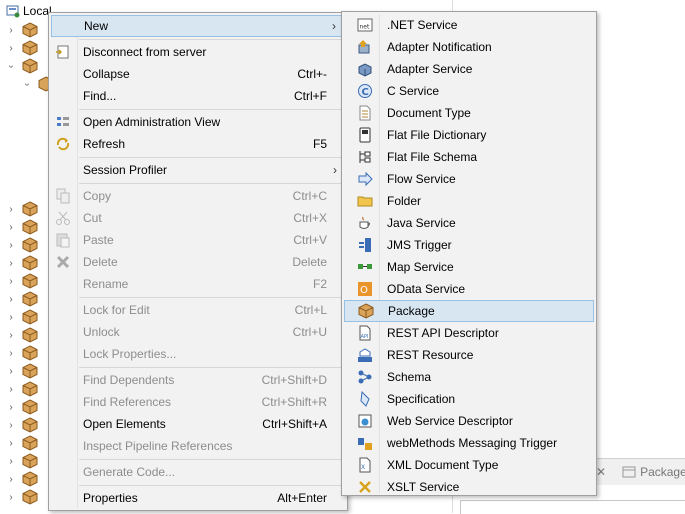 Image resolution: width=685 pixels, height=514 pixels. Describe the element at coordinates (294, 380) in the screenshot. I see `menu-item-shortcut: Ctrl+Shift+D` at that location.